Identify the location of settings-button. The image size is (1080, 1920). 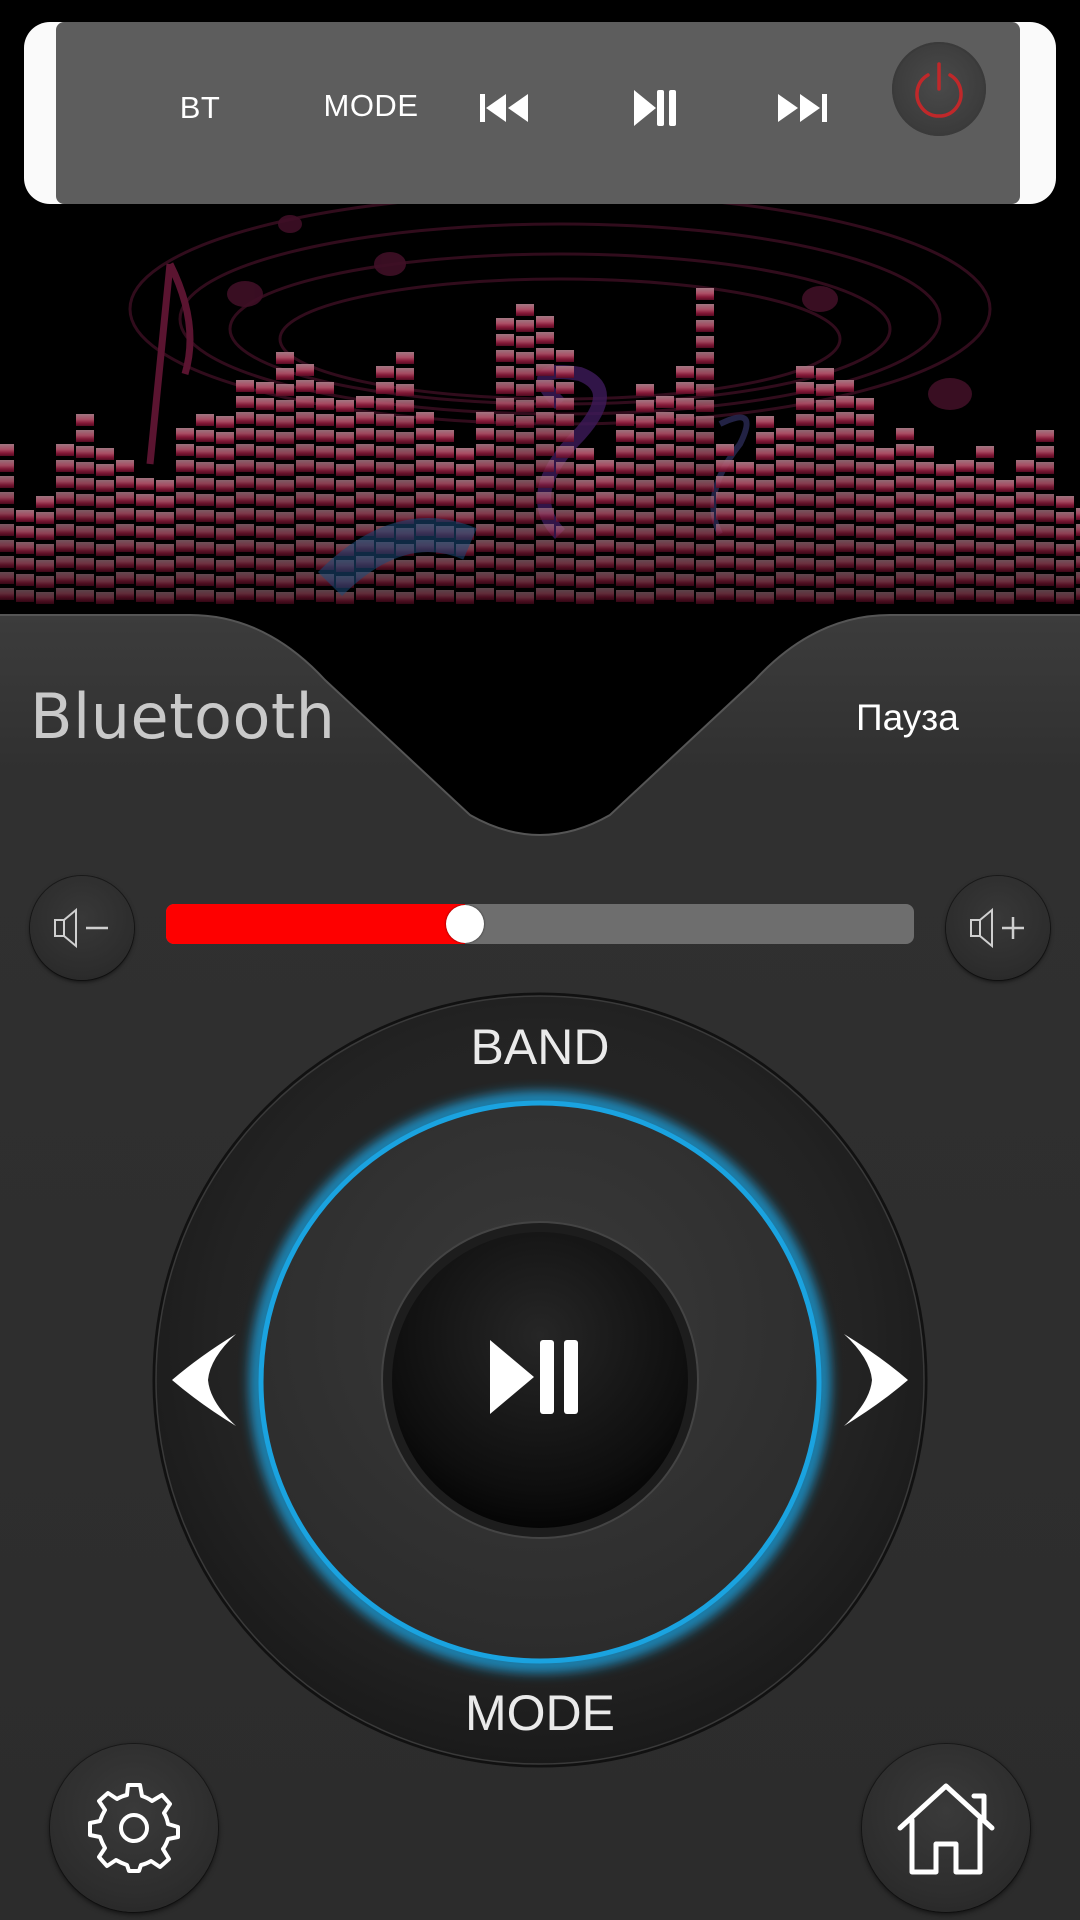
(134, 1828).